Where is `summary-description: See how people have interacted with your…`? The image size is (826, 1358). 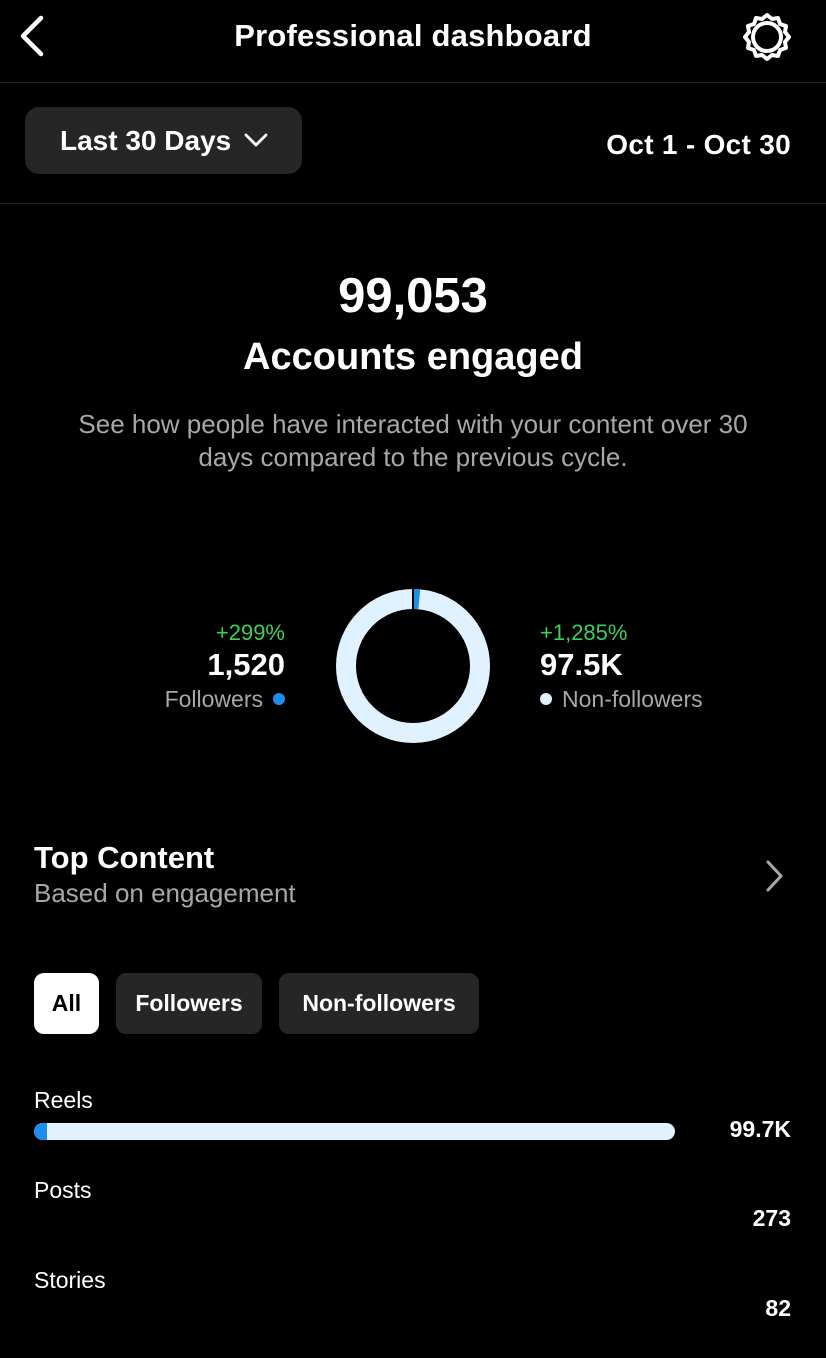 summary-description: See how people have interacted with your… is located at coordinates (413, 440).